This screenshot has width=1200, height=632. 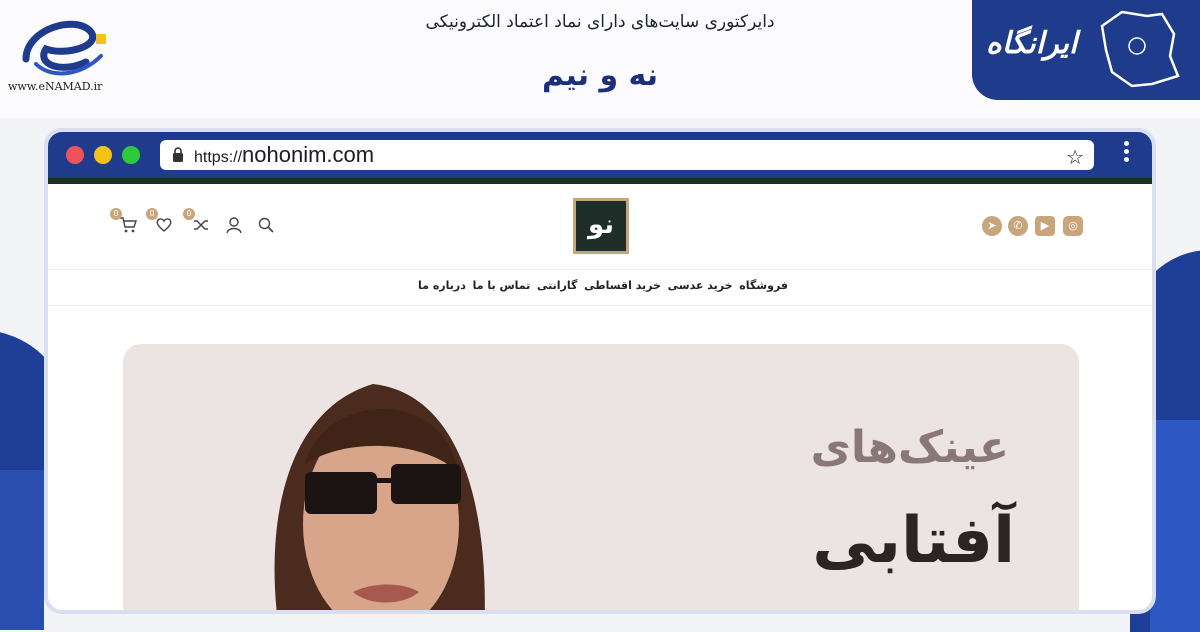 What do you see at coordinates (197, 222) in the screenshot?
I see `shuffle-icon: 0` at bounding box center [197, 222].